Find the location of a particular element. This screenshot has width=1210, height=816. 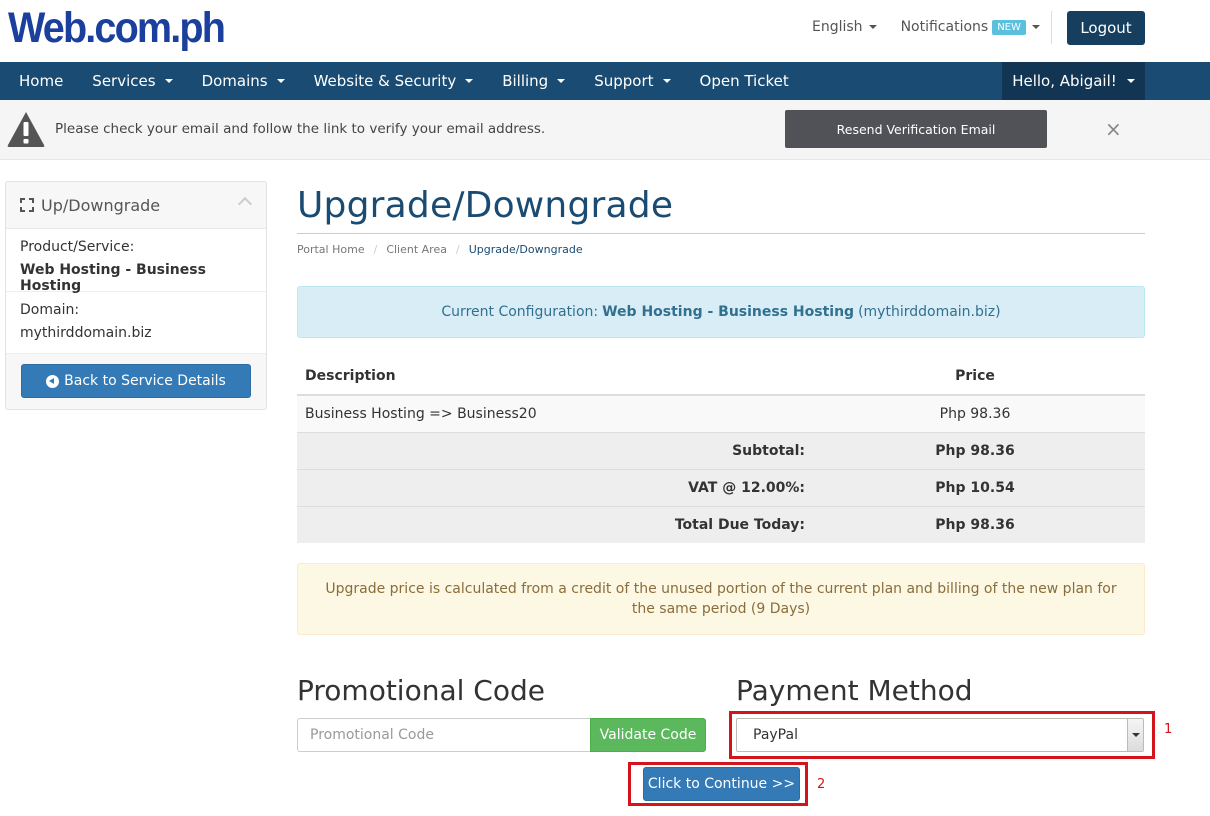

notifications-dropdown: Notifications NEW is located at coordinates (970, 27).